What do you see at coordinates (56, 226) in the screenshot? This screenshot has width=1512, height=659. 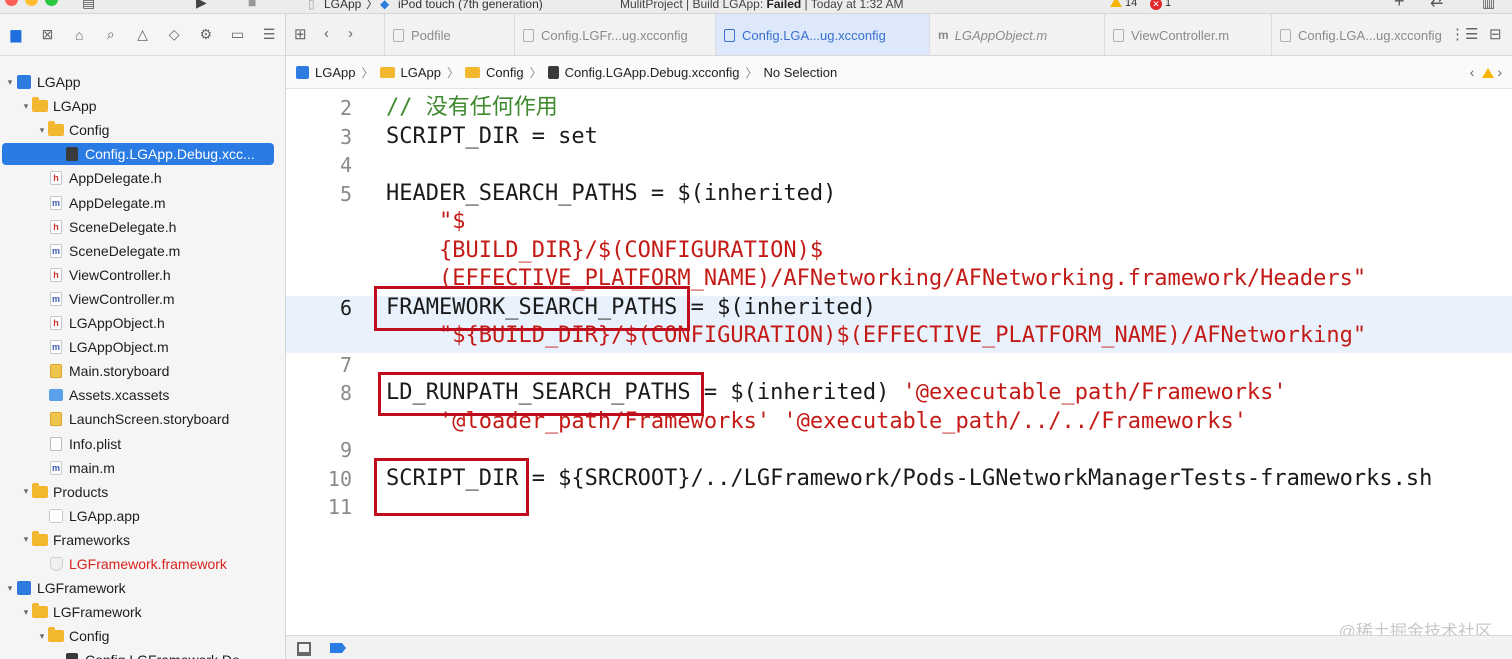 I see `header-file-icon-glyph: h` at bounding box center [56, 226].